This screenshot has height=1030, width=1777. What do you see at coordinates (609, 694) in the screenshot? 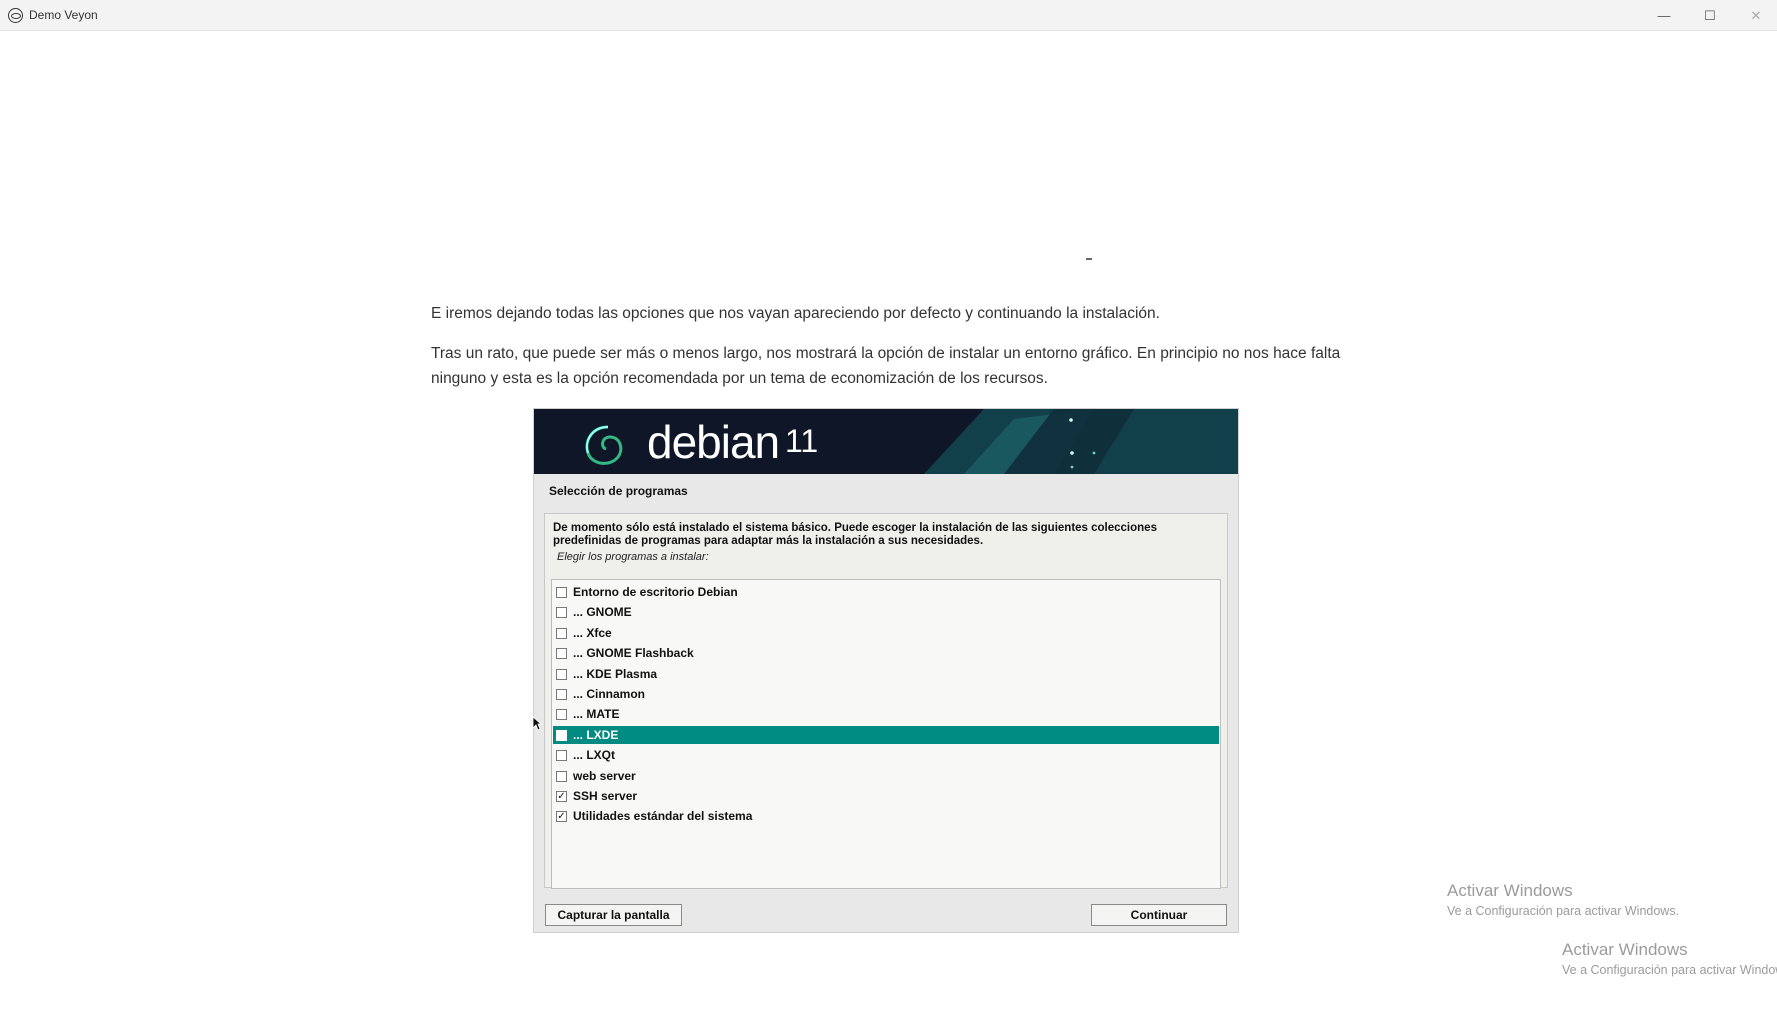
I see `software-option-label: ... Cinnamon` at bounding box center [609, 694].